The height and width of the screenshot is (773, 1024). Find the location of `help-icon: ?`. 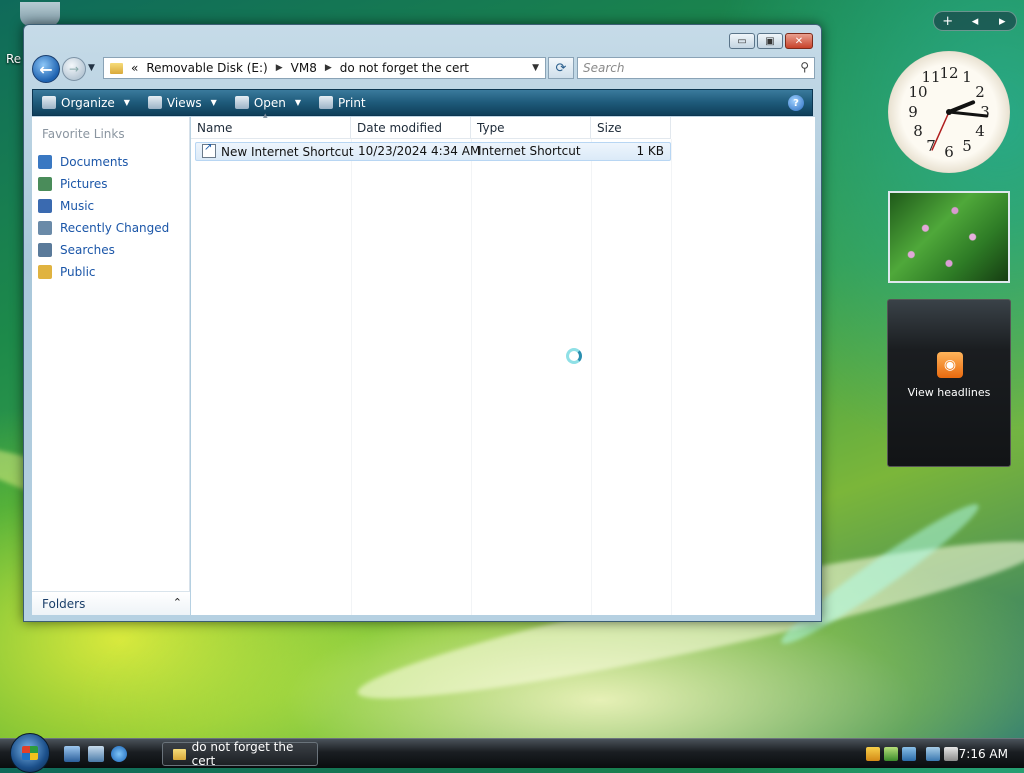

help-icon: ? is located at coordinates (796, 103).